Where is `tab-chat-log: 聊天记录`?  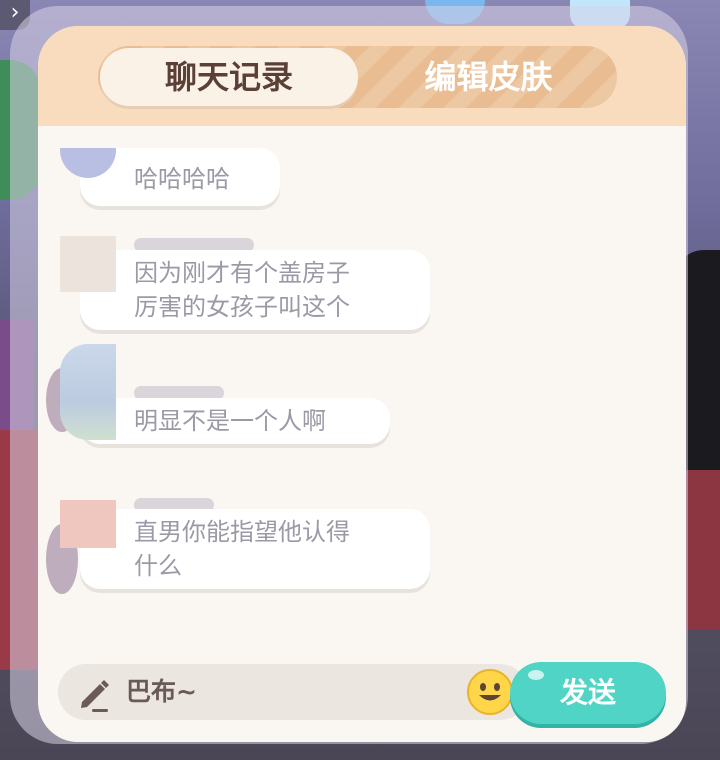
tab-chat-log: 聊天记录 is located at coordinates (229, 77).